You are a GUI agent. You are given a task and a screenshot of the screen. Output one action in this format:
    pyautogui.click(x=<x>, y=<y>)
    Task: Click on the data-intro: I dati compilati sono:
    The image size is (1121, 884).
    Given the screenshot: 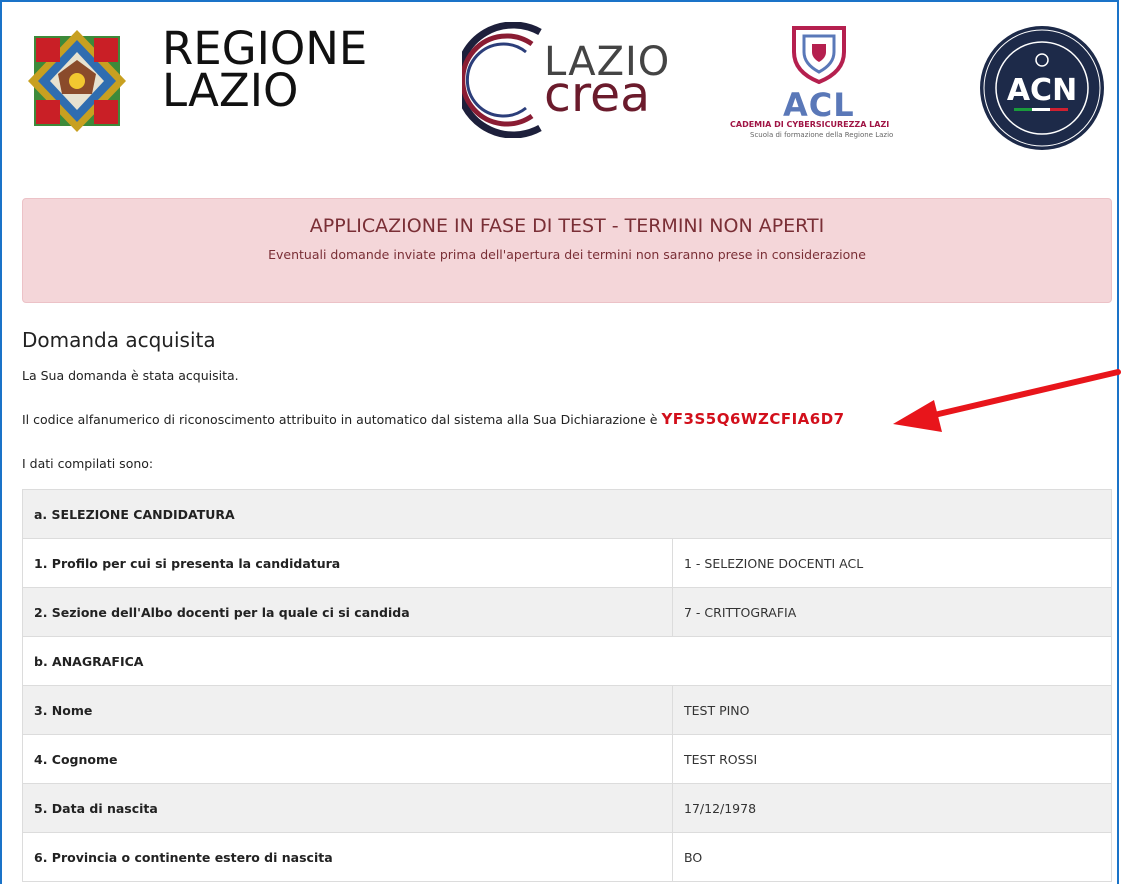 What is the action you would take?
    pyautogui.click(x=88, y=463)
    